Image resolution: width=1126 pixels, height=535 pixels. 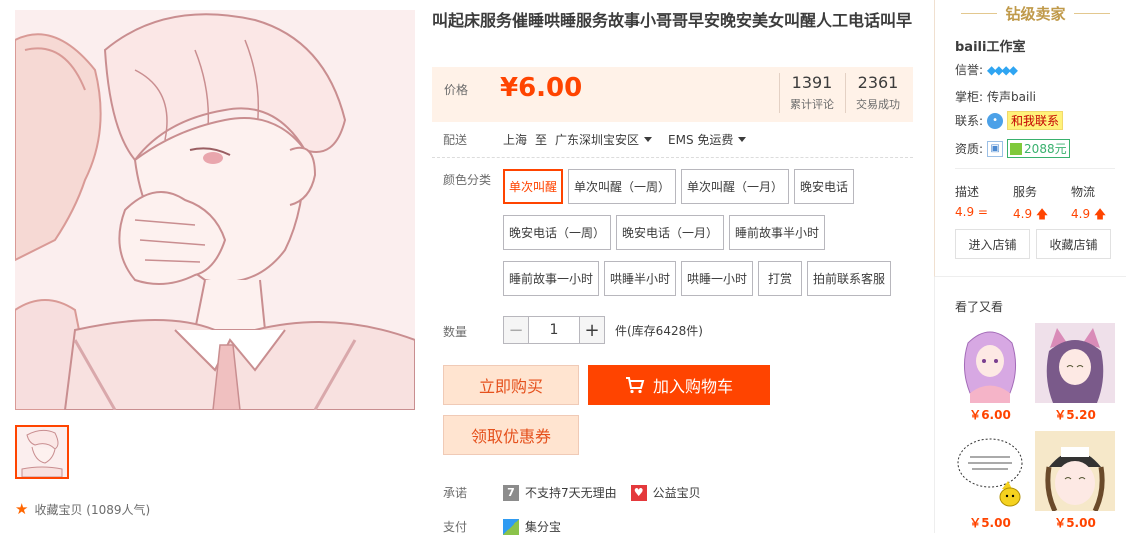 What do you see at coordinates (659, 330) in the screenshot?
I see `stock-text: 件(库存6428件)` at bounding box center [659, 330].